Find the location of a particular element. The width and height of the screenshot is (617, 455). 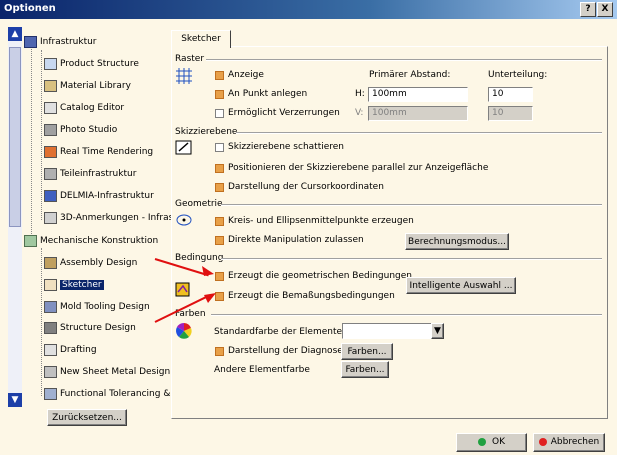

dim-constraints-label: Erzeugt die Bemaßungsbedingungen is located at coordinates (311, 296).